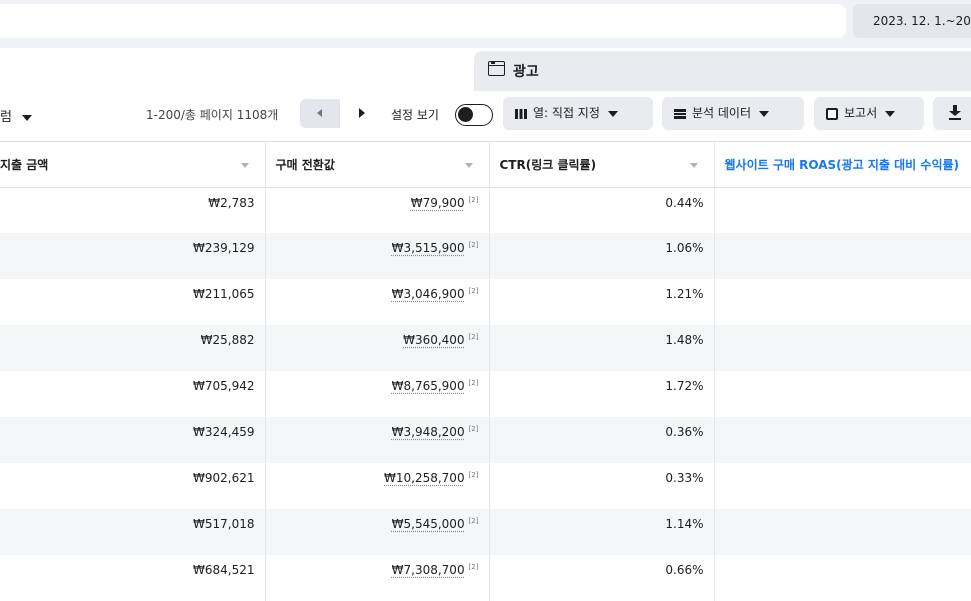 Image resolution: width=971 pixels, height=601 pixels. What do you see at coordinates (377, 302) in the screenshot?
I see `purchase-value-cell: ₩3,046,900 [2]` at bounding box center [377, 302].